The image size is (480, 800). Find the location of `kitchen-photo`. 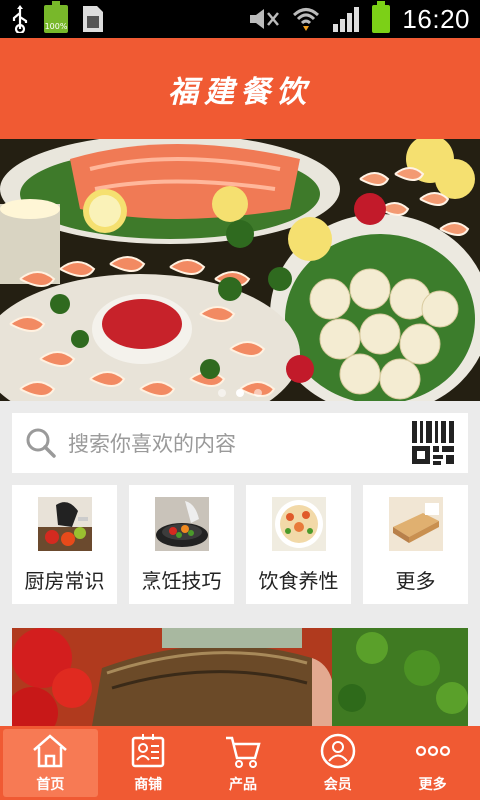

kitchen-photo is located at coordinates (64, 524).